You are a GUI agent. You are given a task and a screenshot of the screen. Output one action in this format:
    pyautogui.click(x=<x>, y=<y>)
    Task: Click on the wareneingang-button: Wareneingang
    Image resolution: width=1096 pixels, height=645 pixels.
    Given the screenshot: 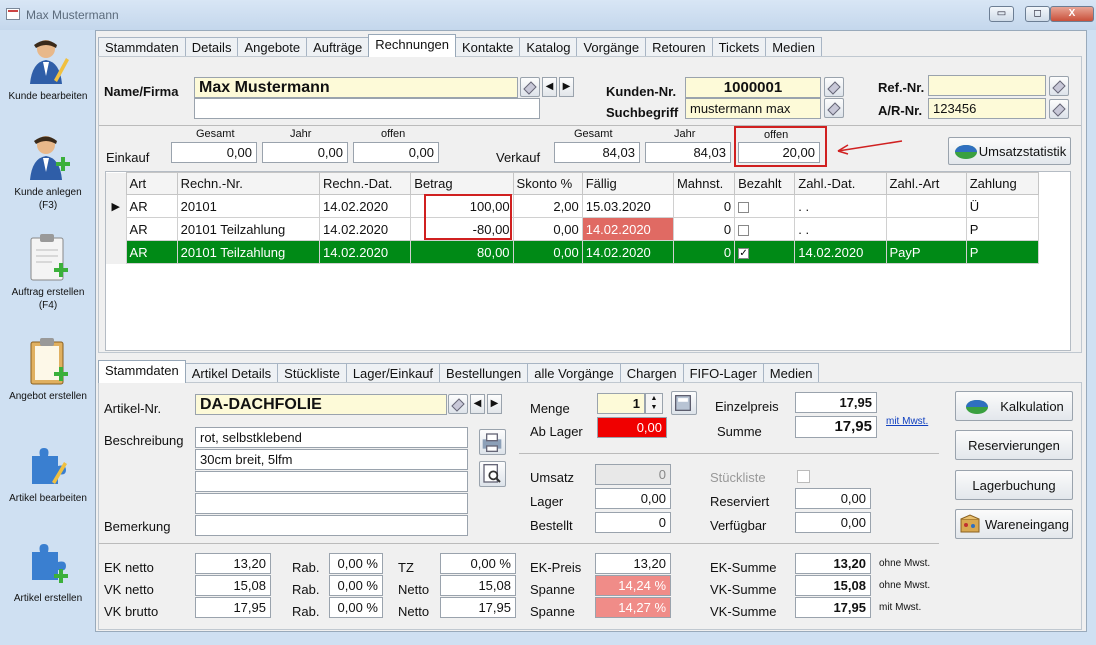 What is the action you would take?
    pyautogui.click(x=1014, y=524)
    